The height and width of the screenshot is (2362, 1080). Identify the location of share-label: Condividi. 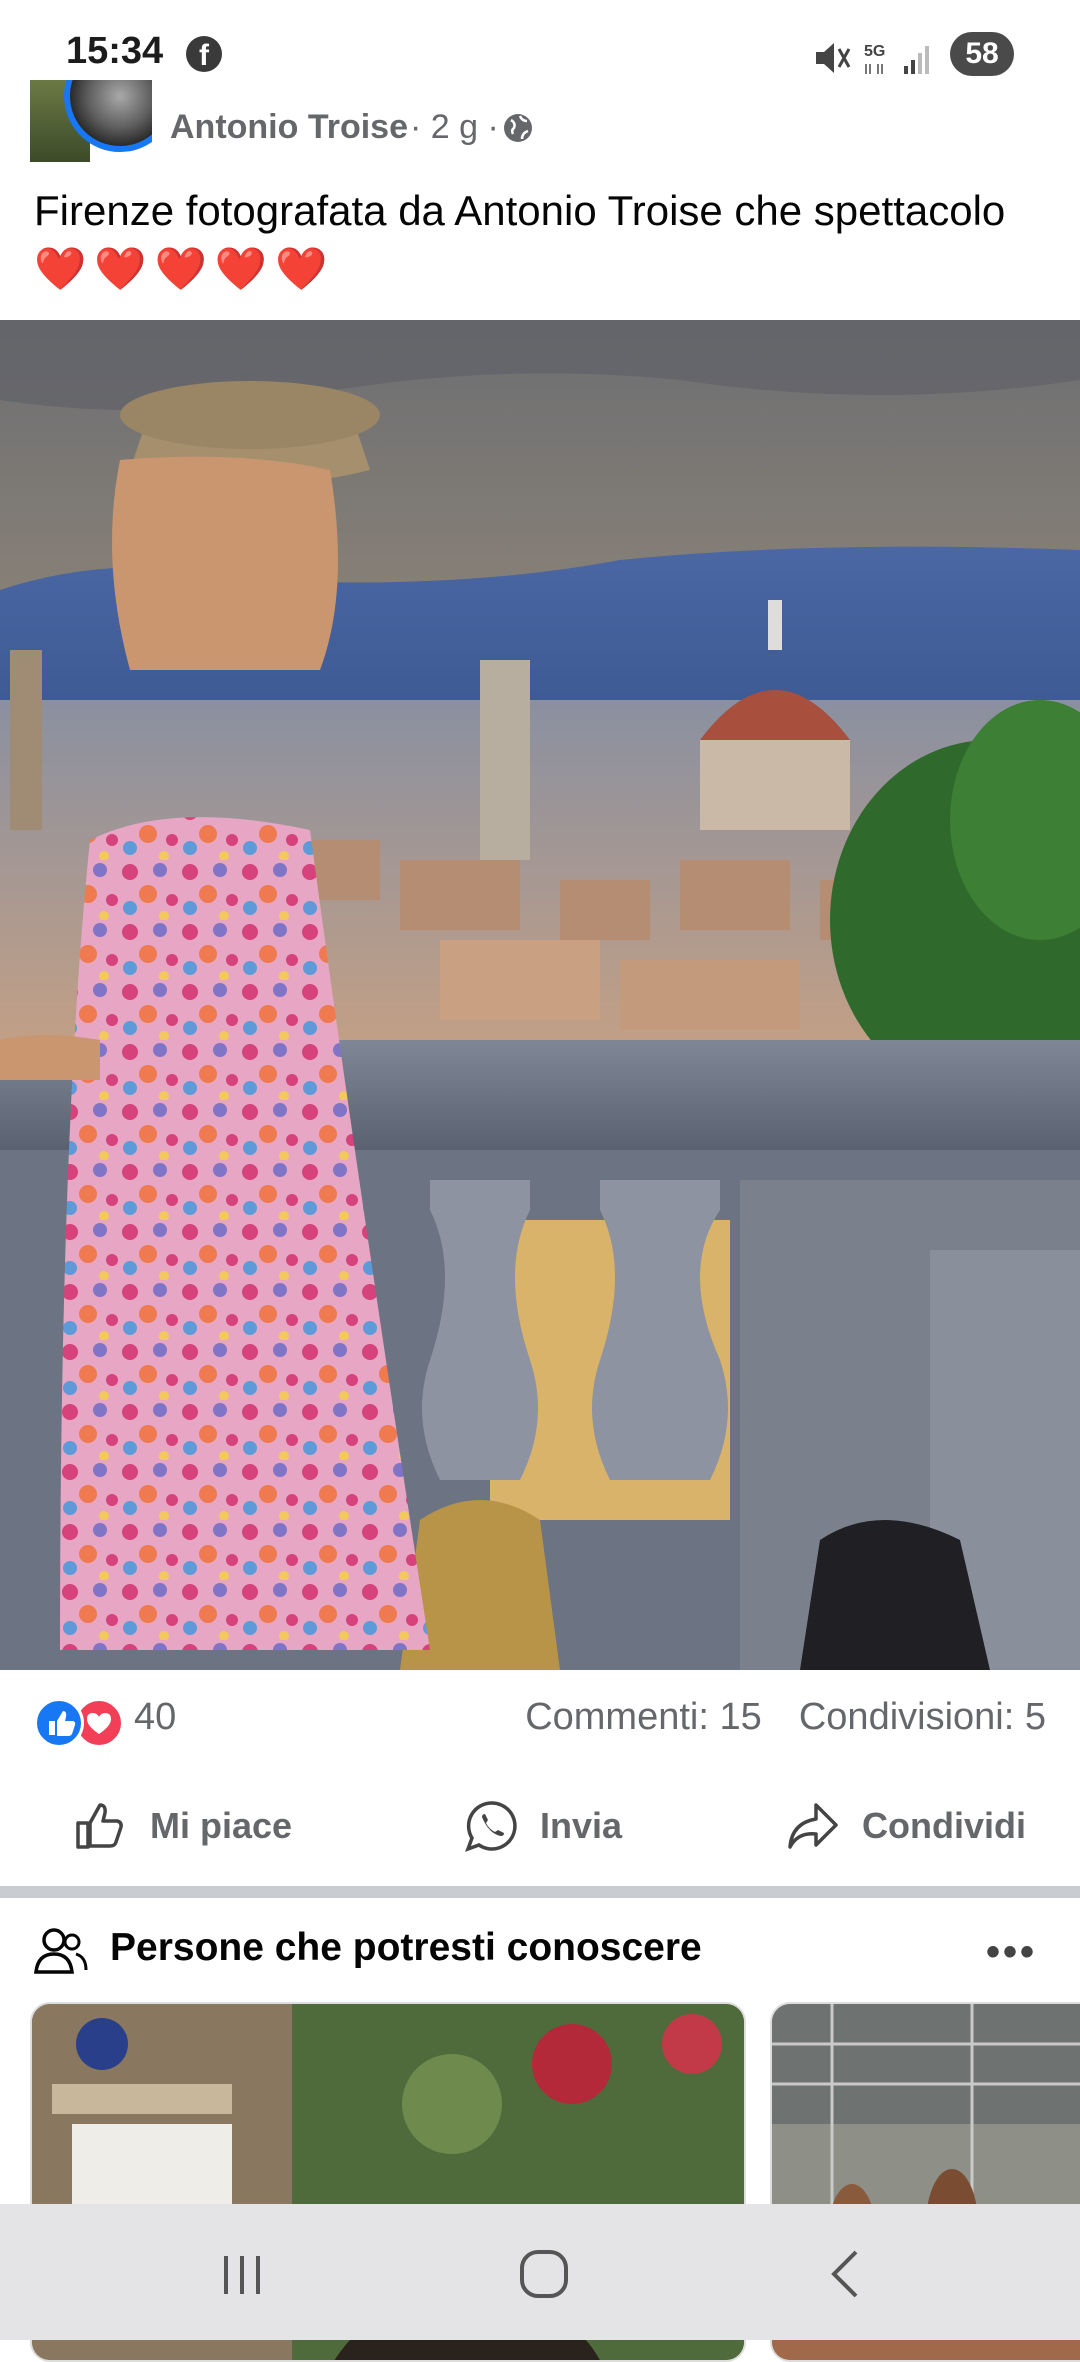
(944, 1825).